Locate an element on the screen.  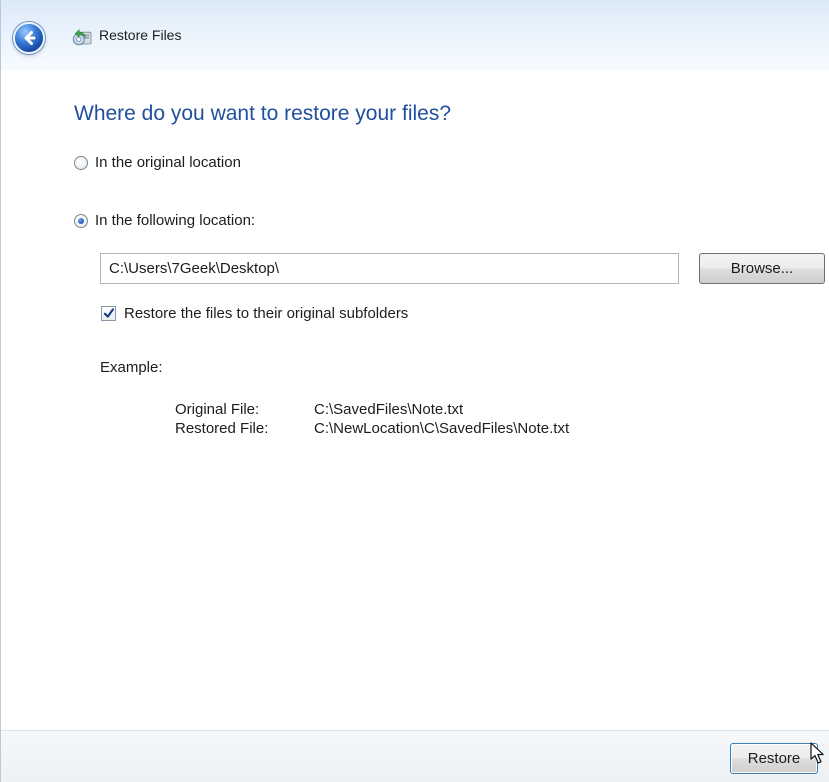
restore-files-icon is located at coordinates (82, 37).